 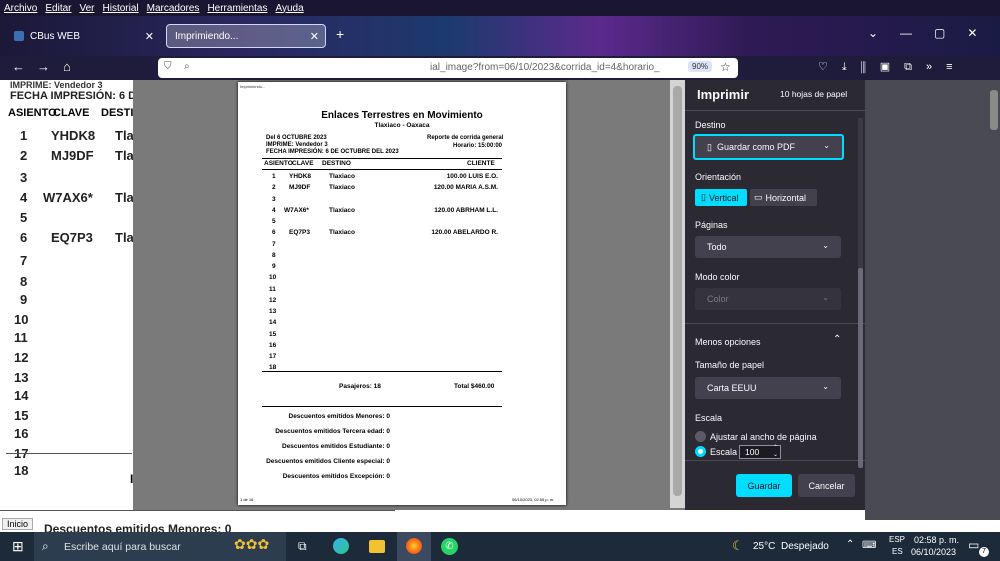 I want to click on row-asiento: 16, so click(x=273, y=345).